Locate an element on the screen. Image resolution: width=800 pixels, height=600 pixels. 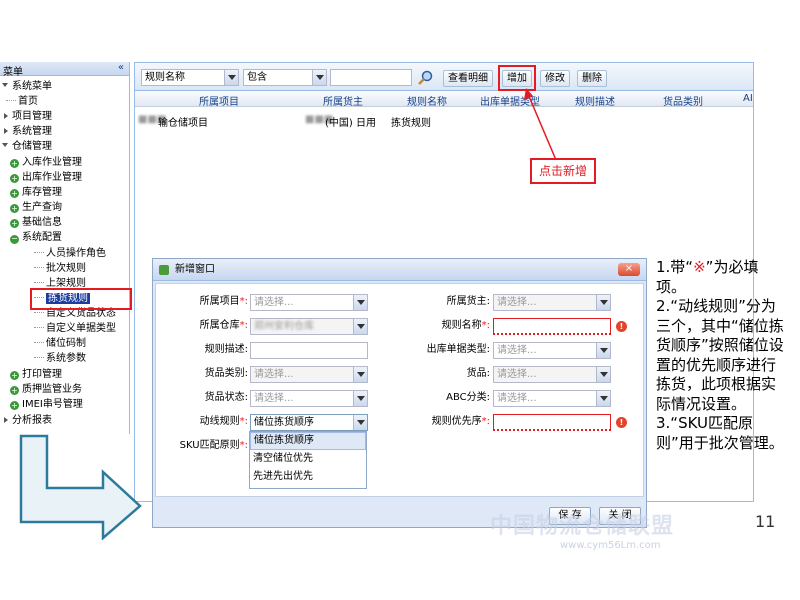
route-rule-dropdown: 储位拣货顺序 清空储位优先 先进先出优先 is located at coordinates (308, 460).